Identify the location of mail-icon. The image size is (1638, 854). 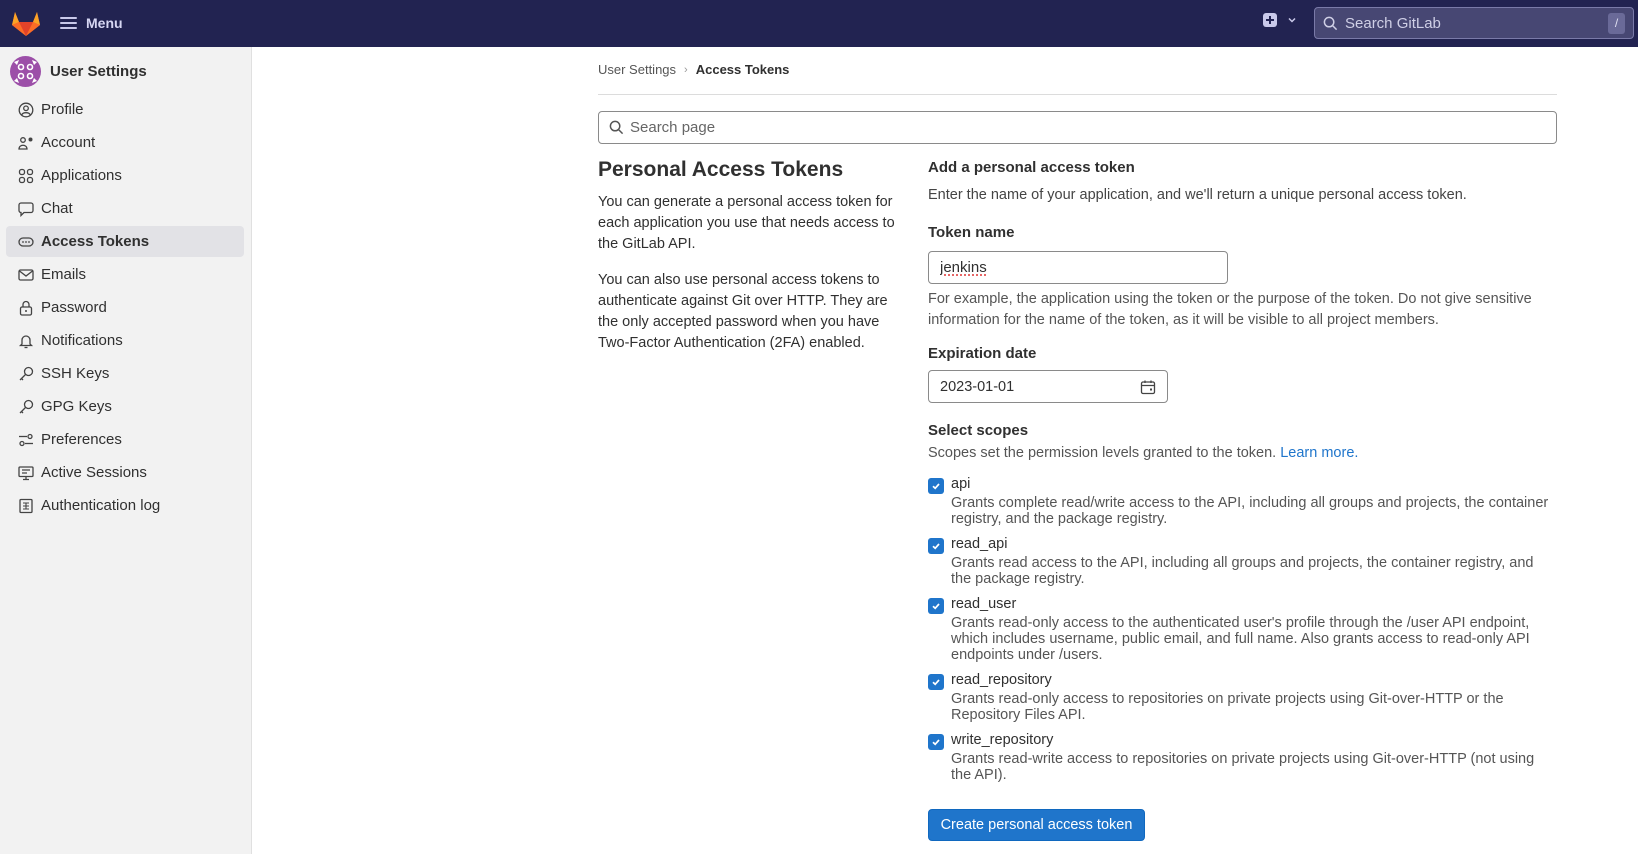
(25, 274).